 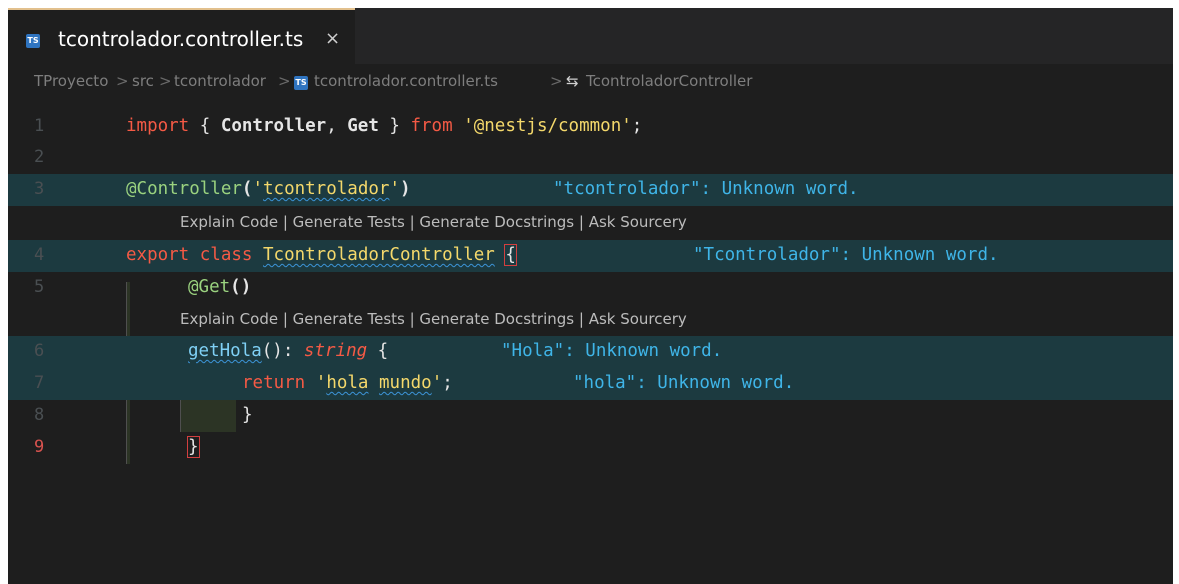 I want to click on line-number: 3, so click(x=39, y=189).